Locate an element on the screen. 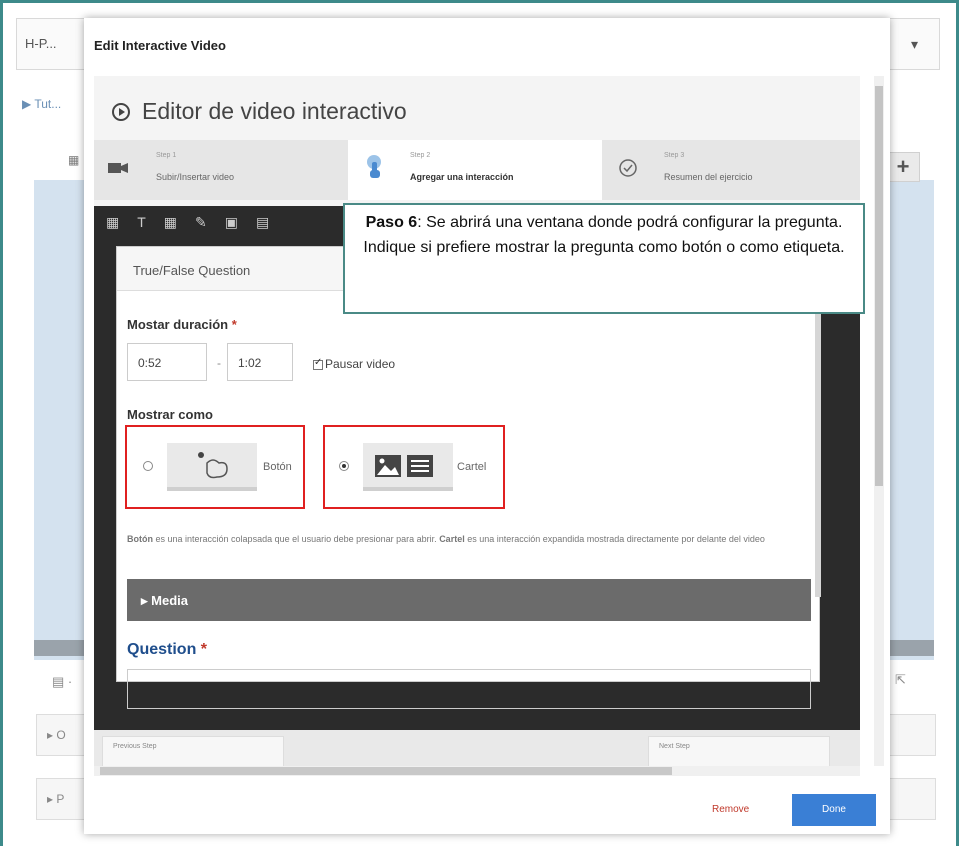  option-poster-label: Cartel is located at coordinates (472, 467).